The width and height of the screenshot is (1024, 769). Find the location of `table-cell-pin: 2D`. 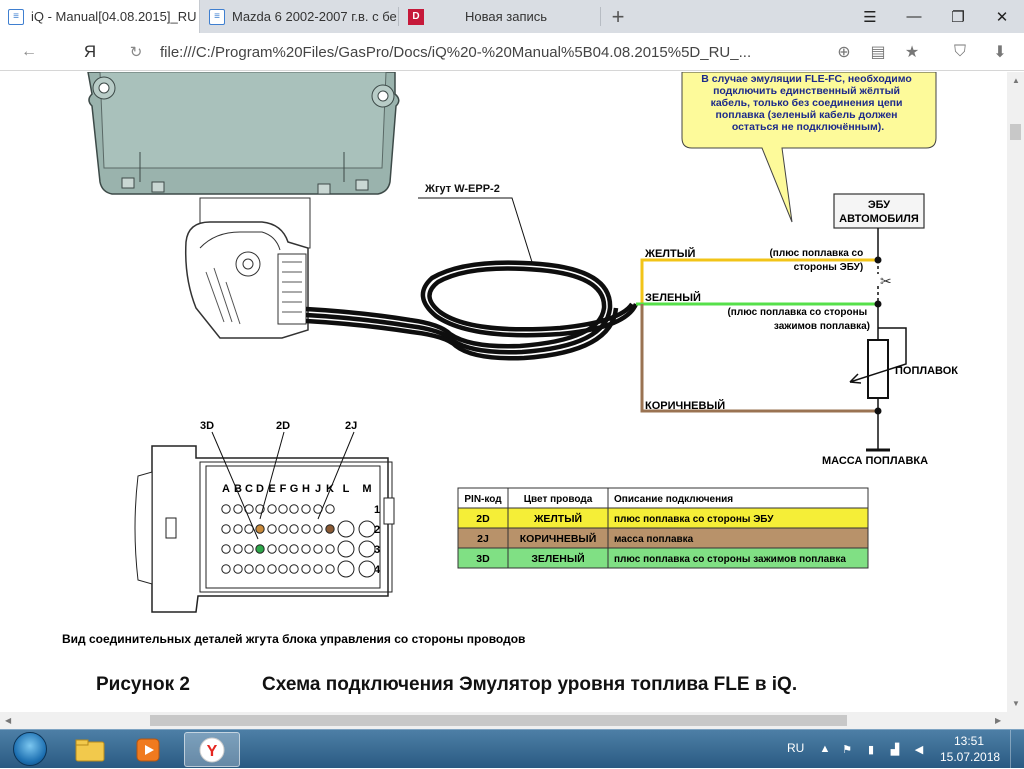

table-cell-pin: 2D is located at coordinates (483, 519).